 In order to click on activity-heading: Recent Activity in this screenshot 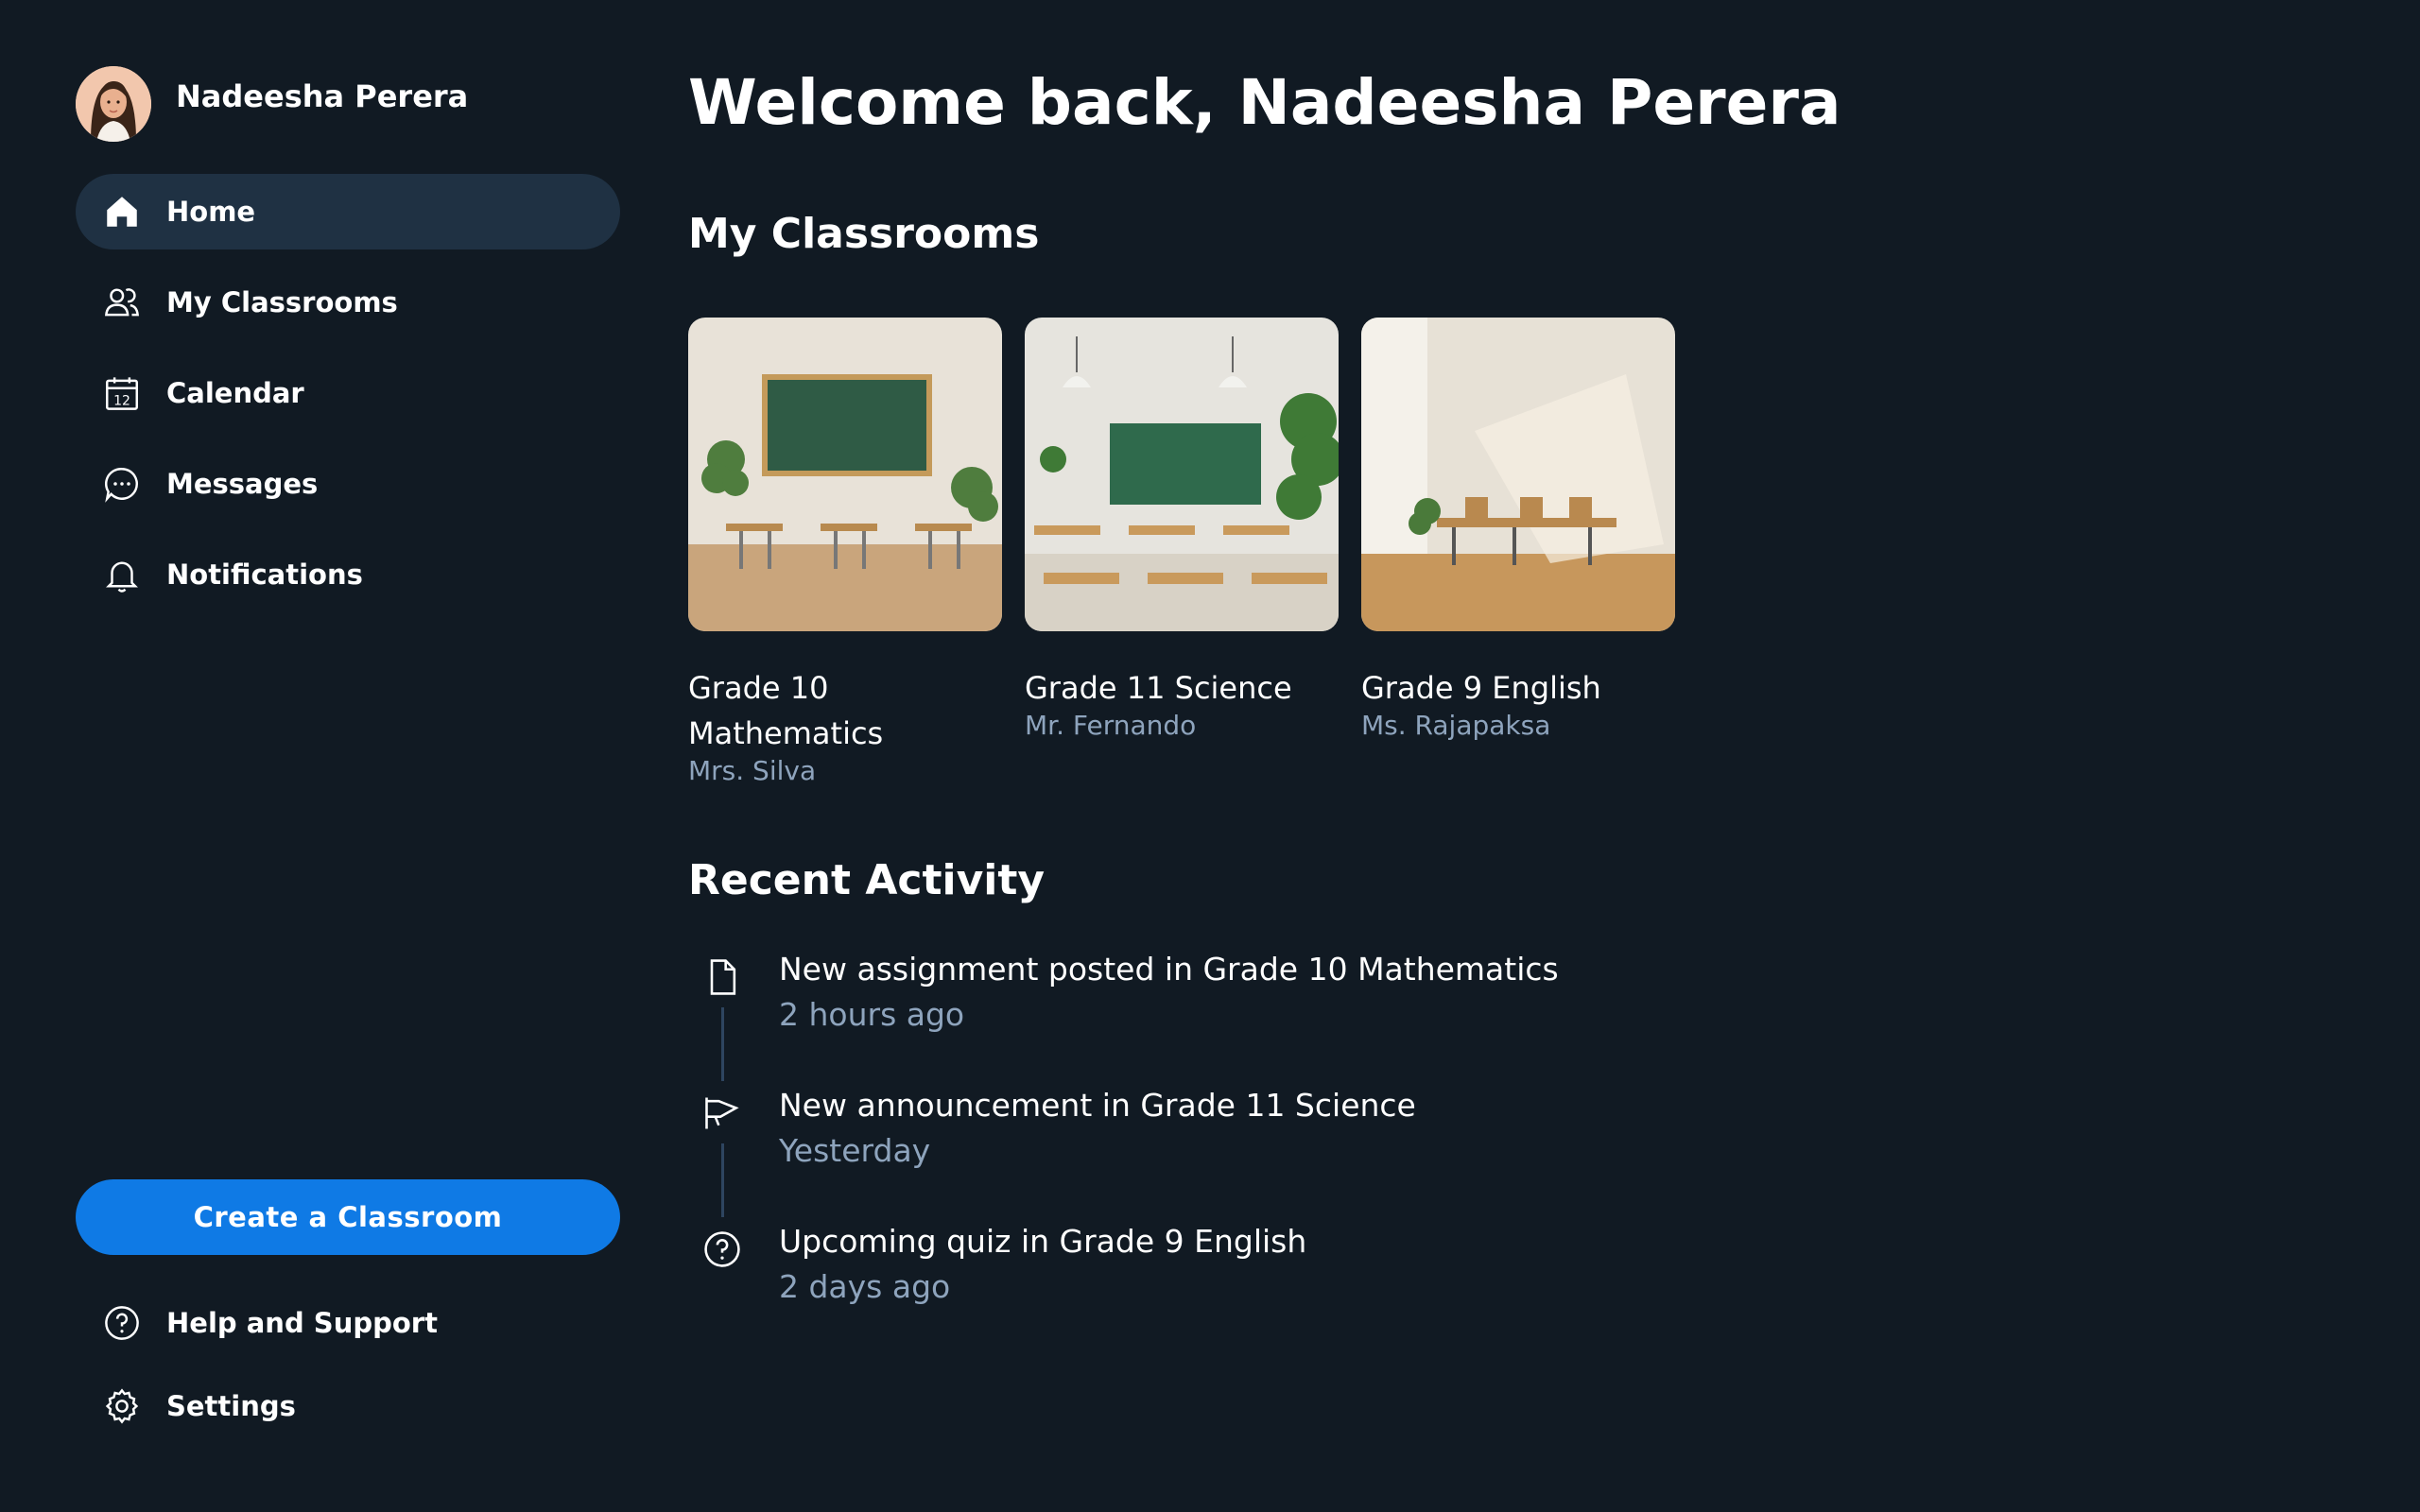, I will do `click(867, 880)`.